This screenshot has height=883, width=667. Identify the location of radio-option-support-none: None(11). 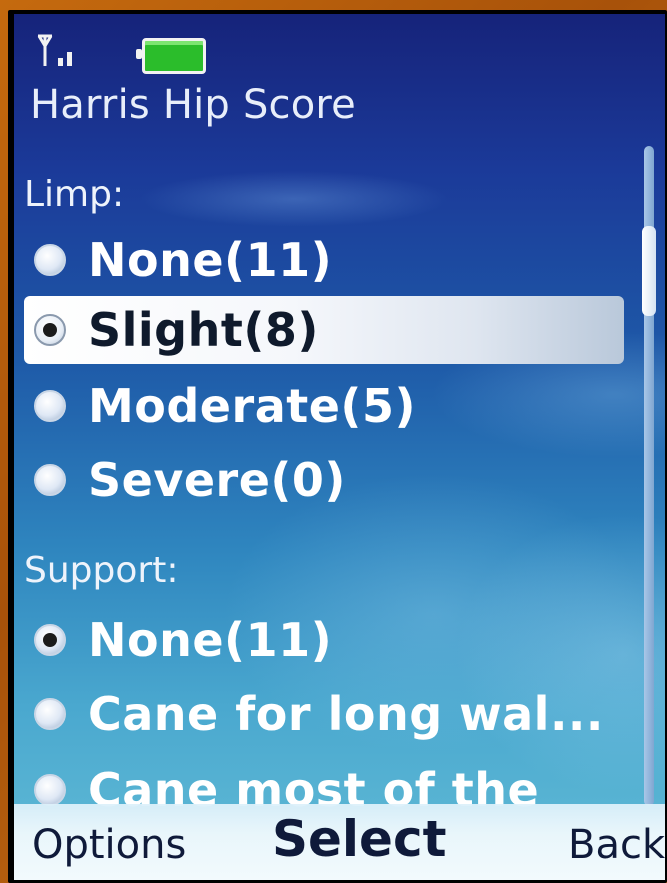
(324, 640).